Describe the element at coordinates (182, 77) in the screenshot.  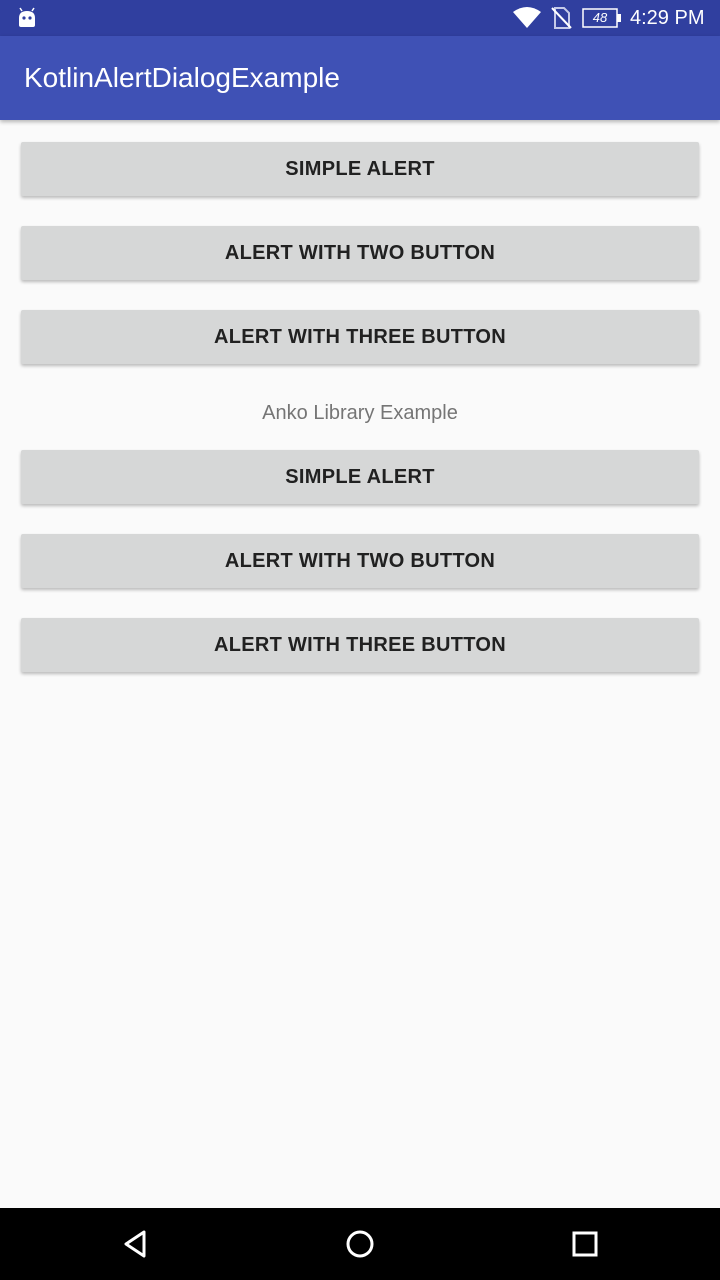
I see `app-title: KotlinAlertDialogExample` at that location.